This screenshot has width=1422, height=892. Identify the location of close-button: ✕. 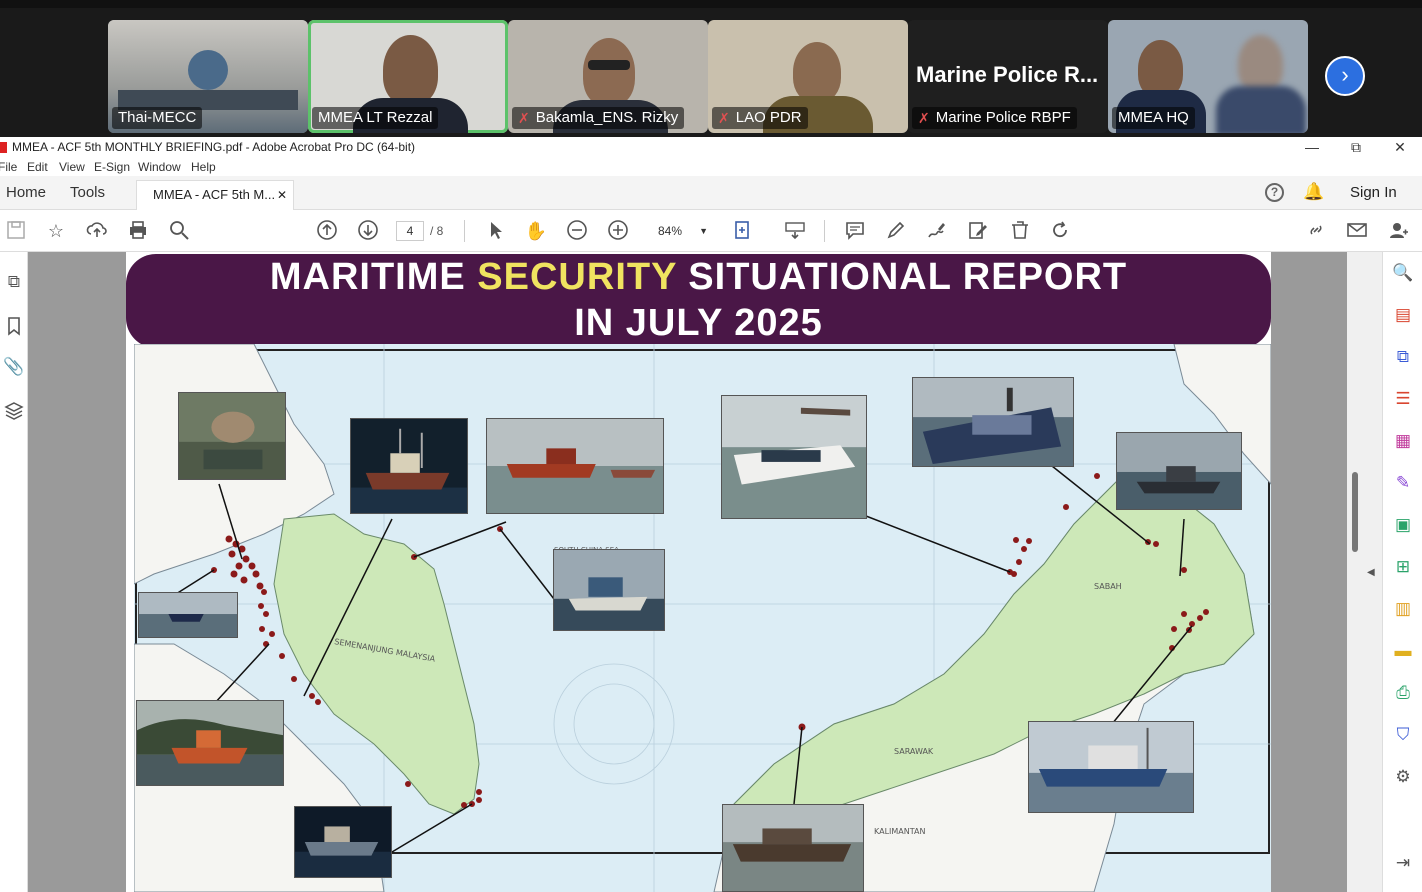
(1400, 147).